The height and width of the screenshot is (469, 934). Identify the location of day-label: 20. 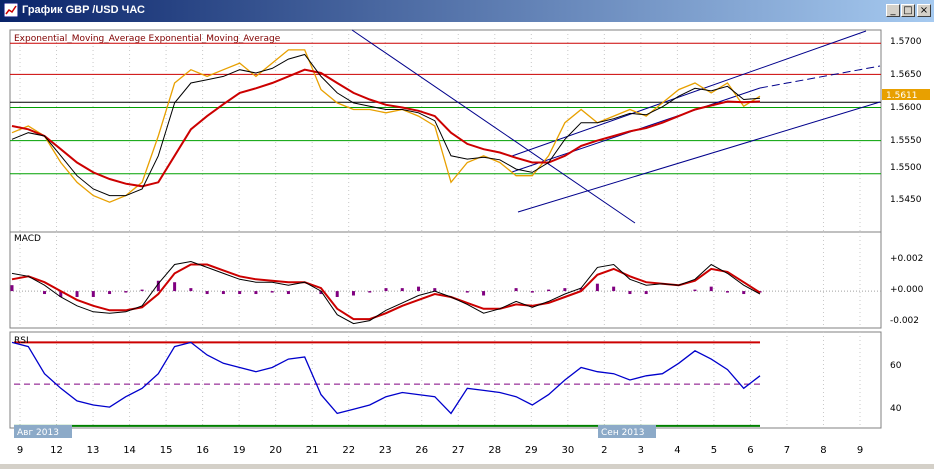
(275, 450).